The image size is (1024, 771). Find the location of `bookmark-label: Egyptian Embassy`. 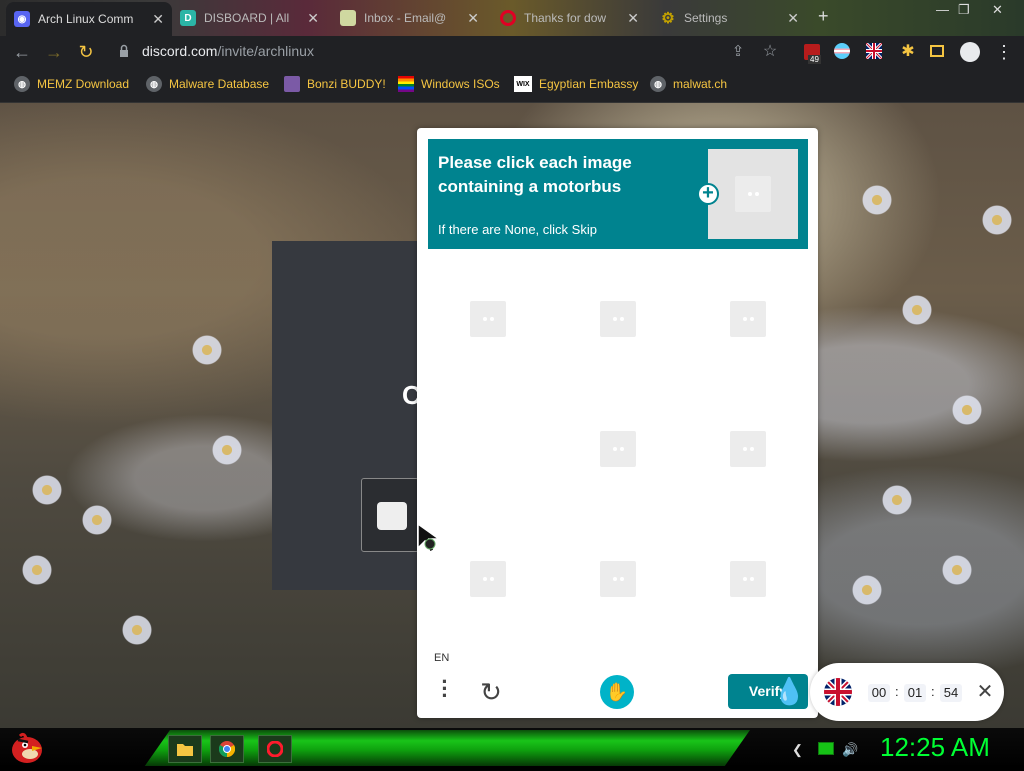

bookmark-label: Egyptian Embassy is located at coordinates (589, 84).